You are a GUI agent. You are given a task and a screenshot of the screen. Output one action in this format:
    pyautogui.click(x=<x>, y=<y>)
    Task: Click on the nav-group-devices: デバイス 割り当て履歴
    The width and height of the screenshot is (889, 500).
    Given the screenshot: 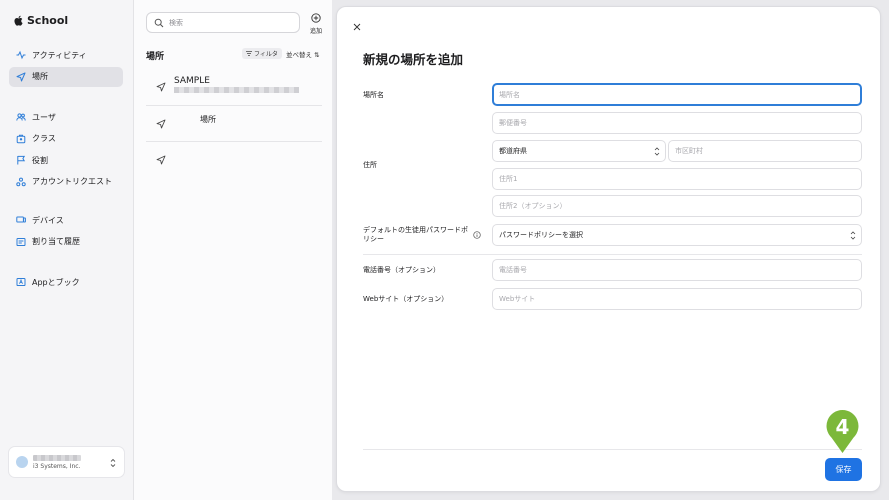 What is the action you would take?
    pyautogui.click(x=66, y=231)
    